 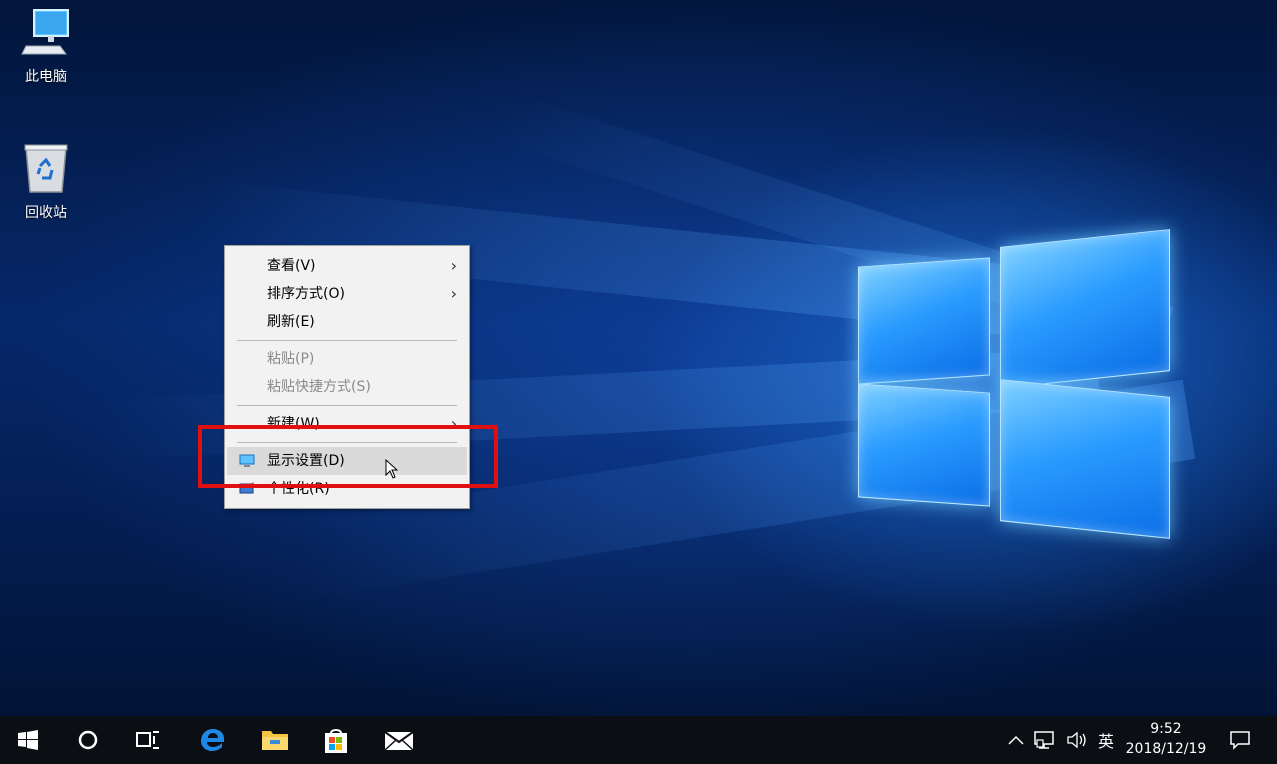 I want to click on mail-taskbar-button, so click(x=399, y=740).